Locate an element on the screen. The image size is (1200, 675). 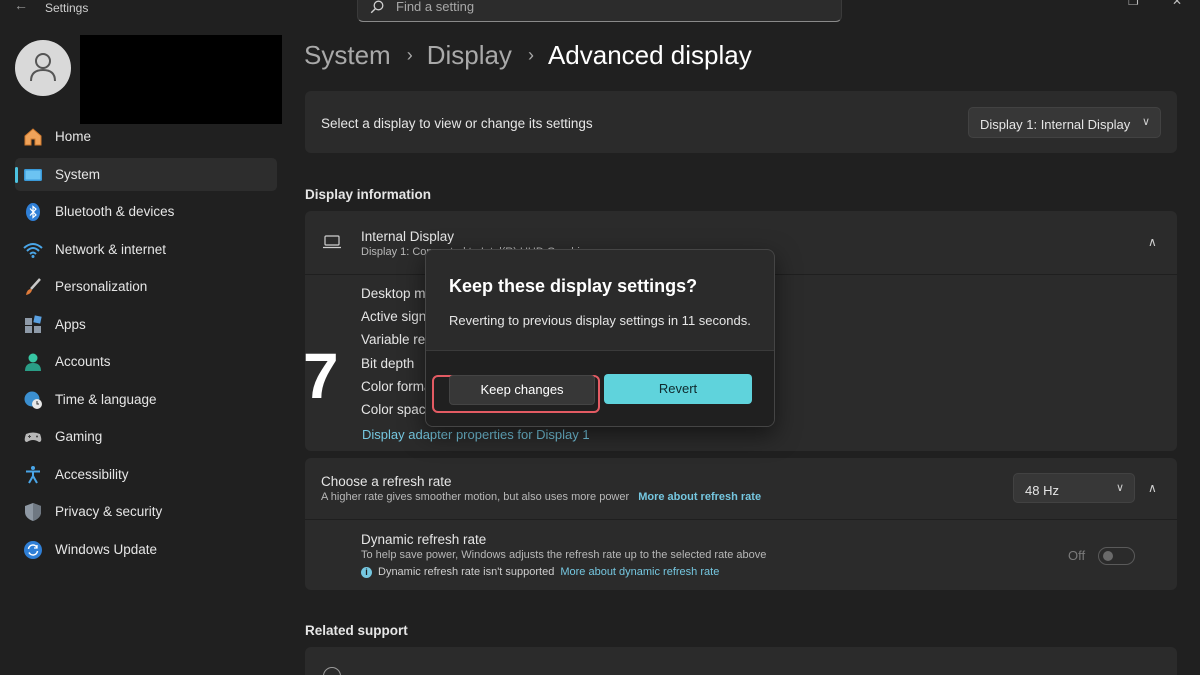
more-about-dynamic-refresh-rate-link: More about dynamic refresh rate is located at coordinates (639, 572).